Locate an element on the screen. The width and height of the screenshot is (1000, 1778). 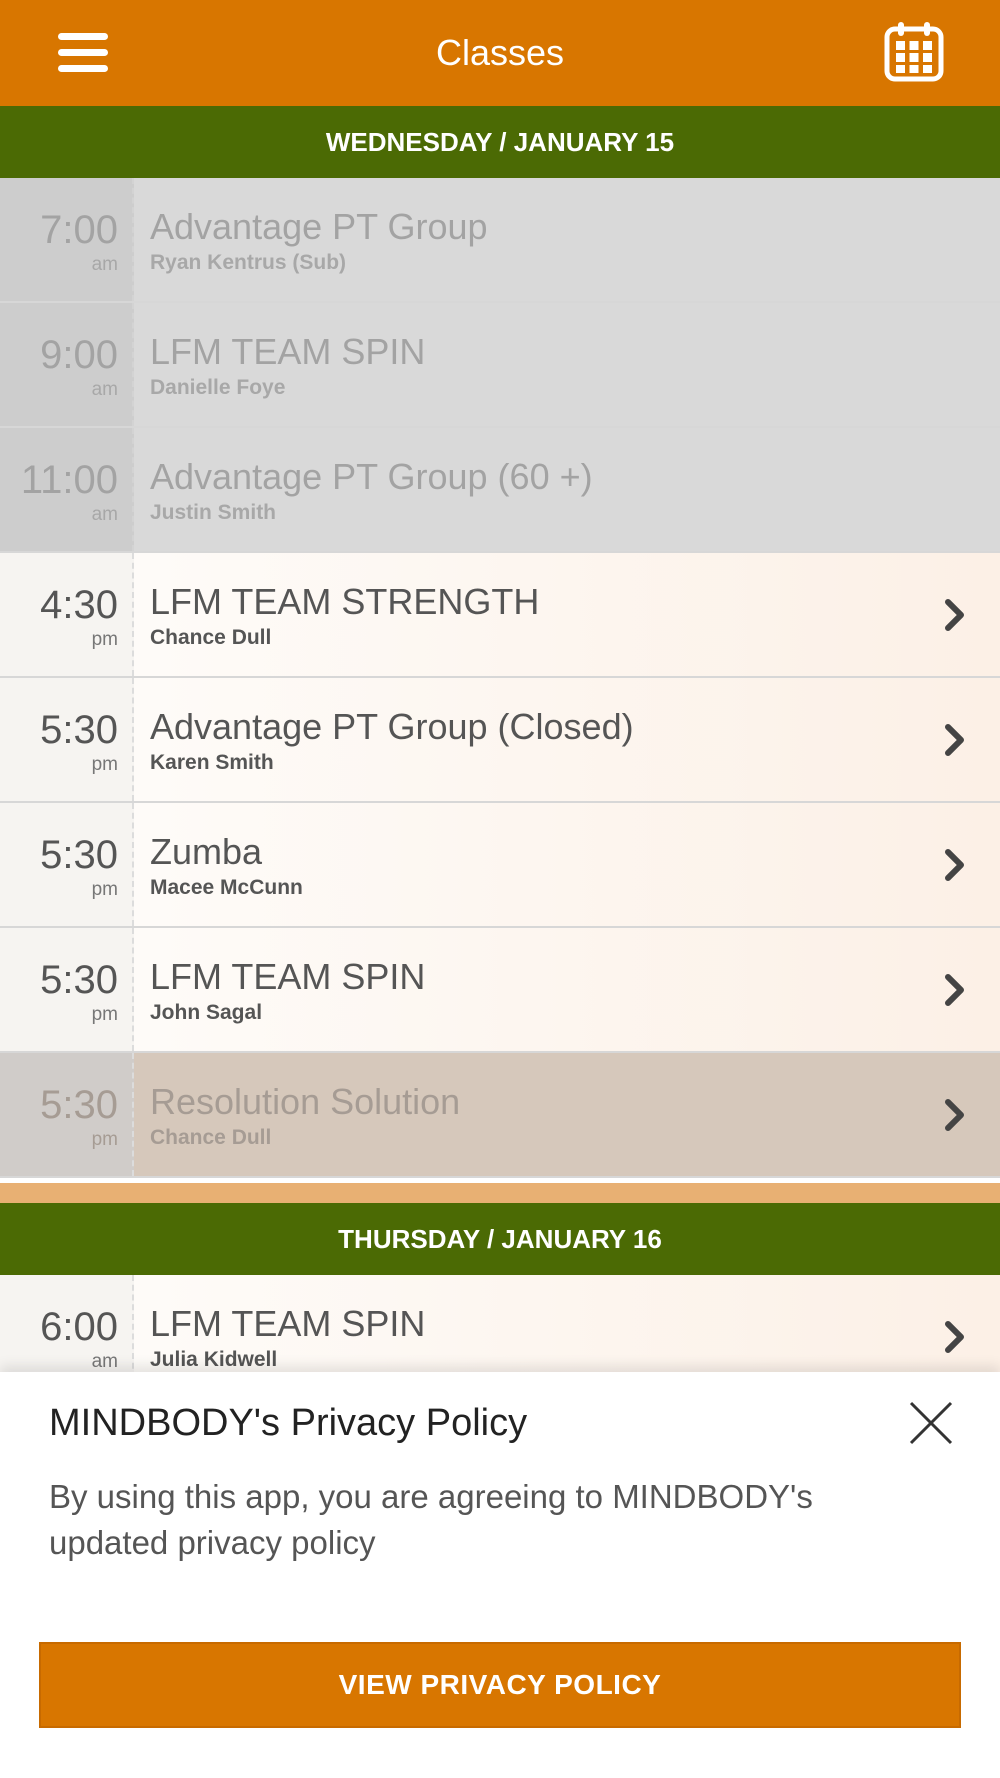
instructor-name: Macee McCunn is located at coordinates (226, 887).